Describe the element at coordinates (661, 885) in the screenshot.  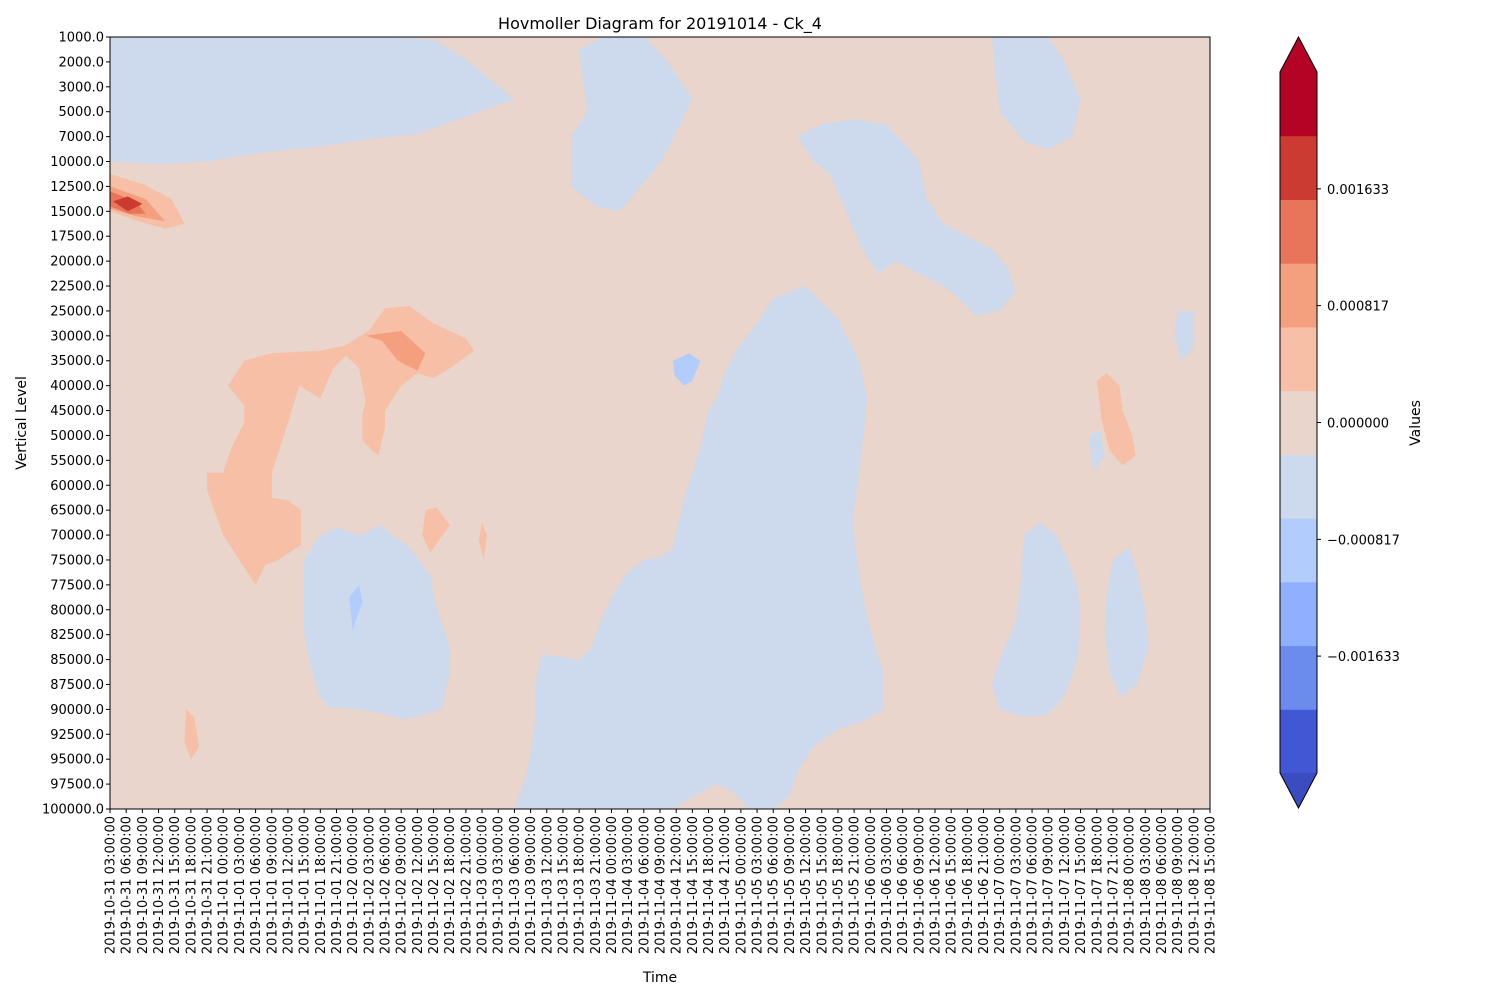
I see `x-tick-label: 2019-11-04 09:00:00` at that location.